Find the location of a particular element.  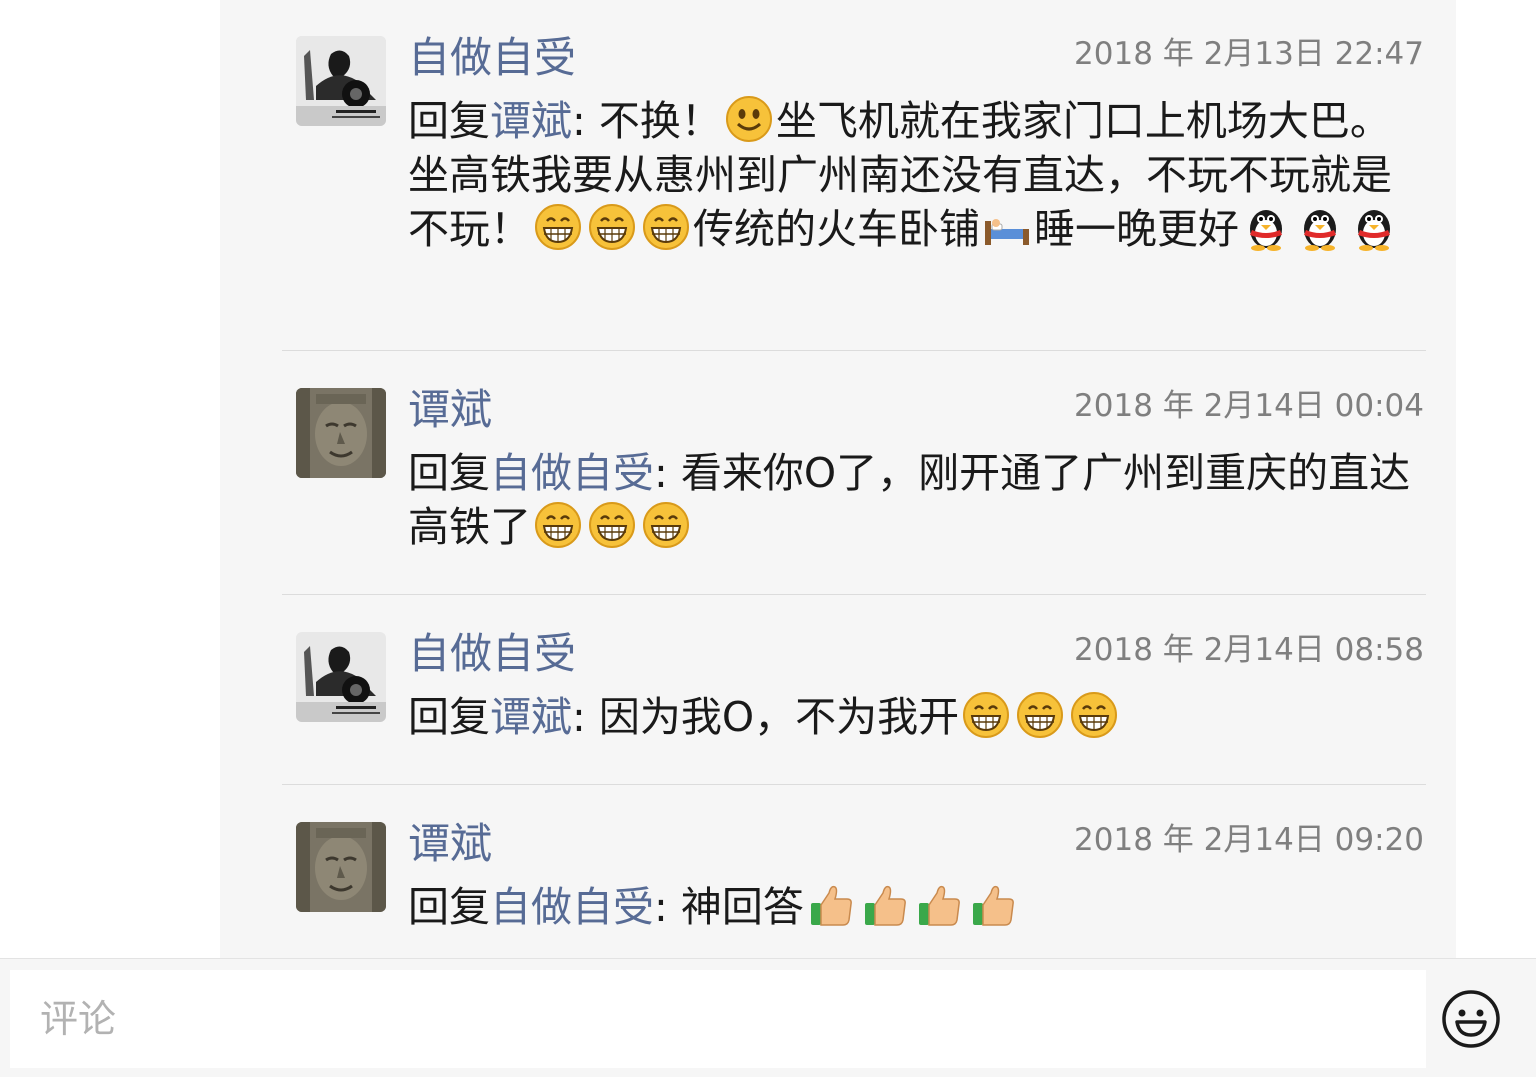

smiley-face-icon is located at coordinates (1471, 1019).